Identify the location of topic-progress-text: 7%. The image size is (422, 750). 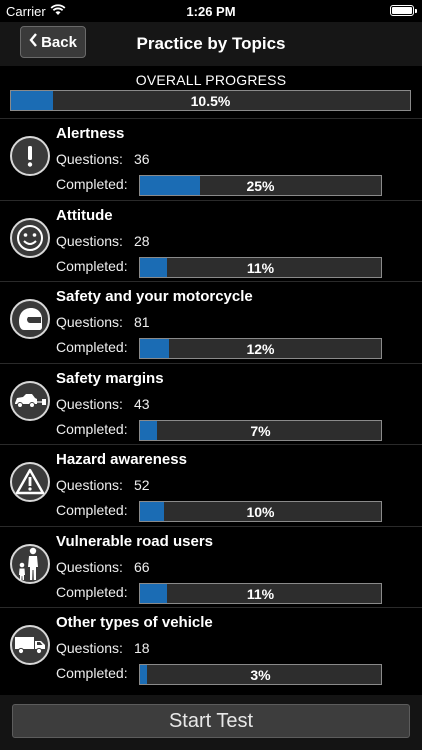
(260, 430).